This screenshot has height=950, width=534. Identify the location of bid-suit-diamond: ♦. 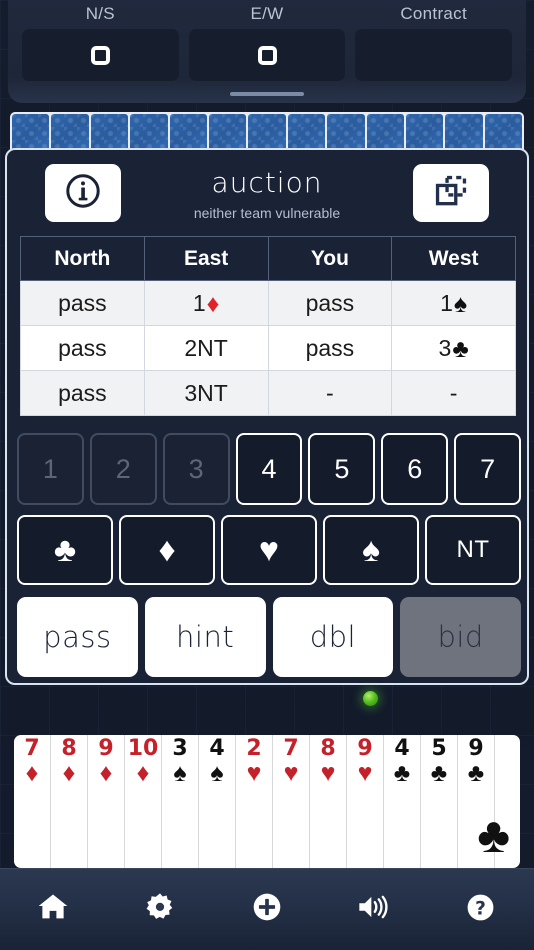
(167, 550).